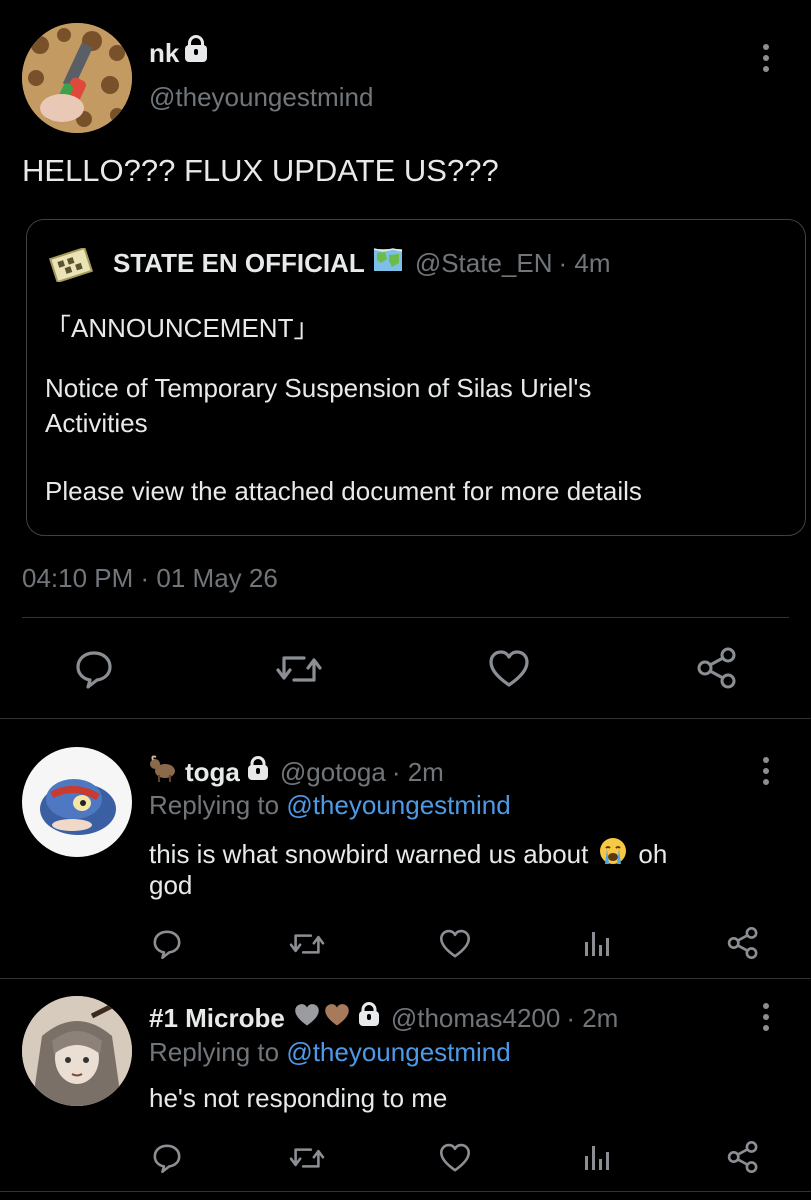 Image resolution: width=811 pixels, height=1200 pixels. I want to click on display-name: toga, so click(212, 772).